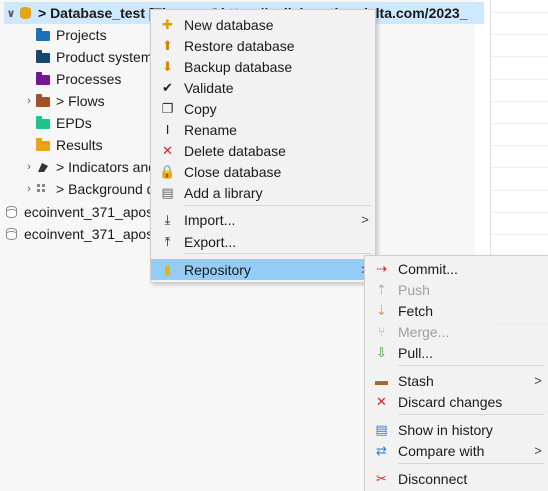 The image size is (548, 491). I want to click on menu-item-repository: ▮Repository>, so click(263, 269).